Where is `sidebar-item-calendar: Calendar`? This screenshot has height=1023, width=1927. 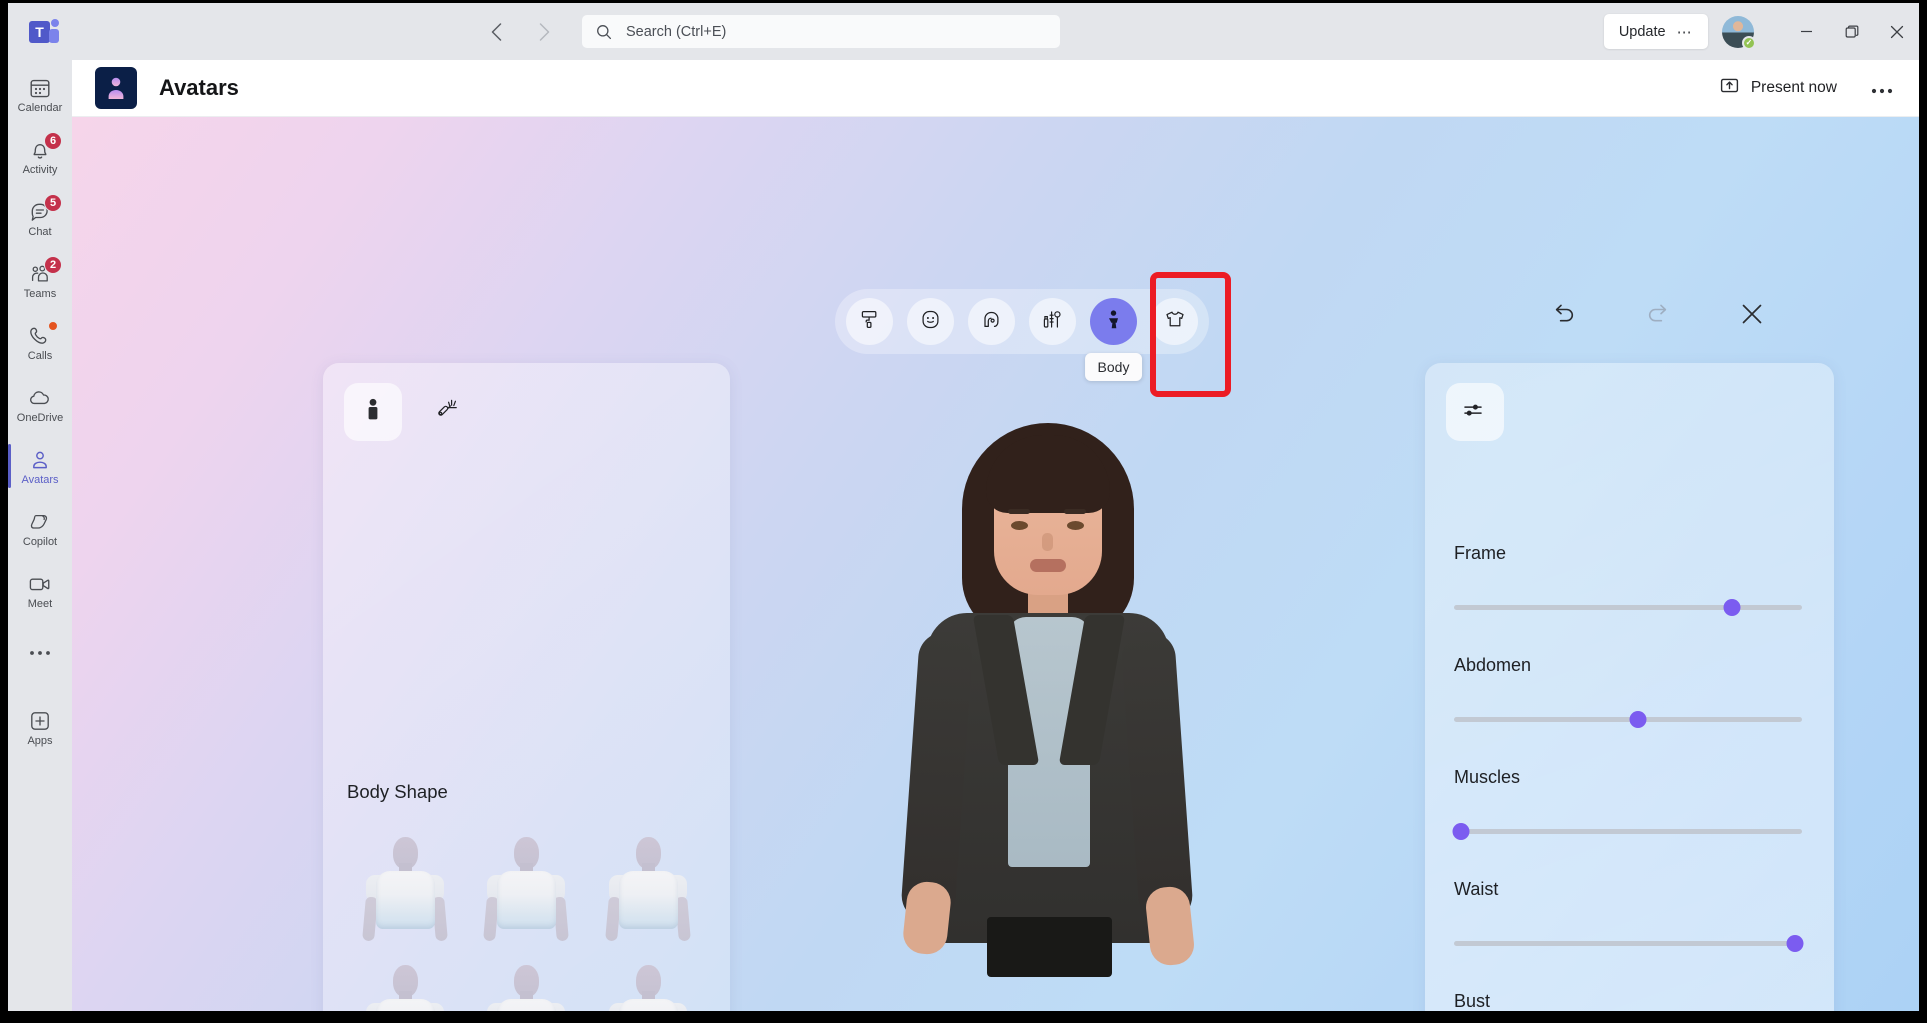 sidebar-item-calendar: Calendar is located at coordinates (40, 94).